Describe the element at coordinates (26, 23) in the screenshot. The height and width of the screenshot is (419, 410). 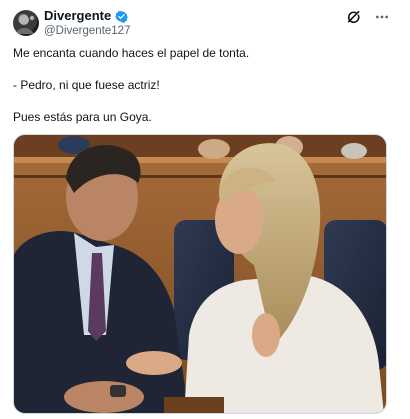
I see `author-avatar` at that location.